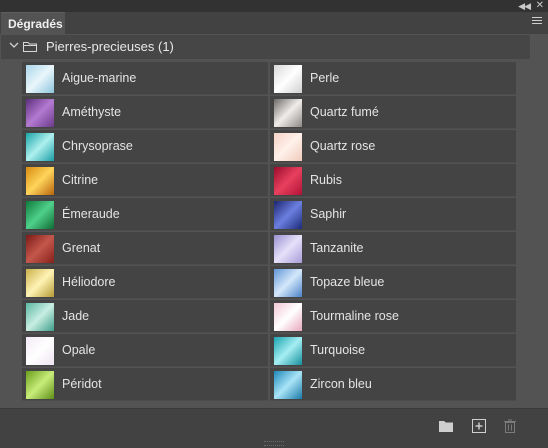 The height and width of the screenshot is (448, 548). I want to click on gradient-row: Jade Tourmaline rose, so click(269, 317).